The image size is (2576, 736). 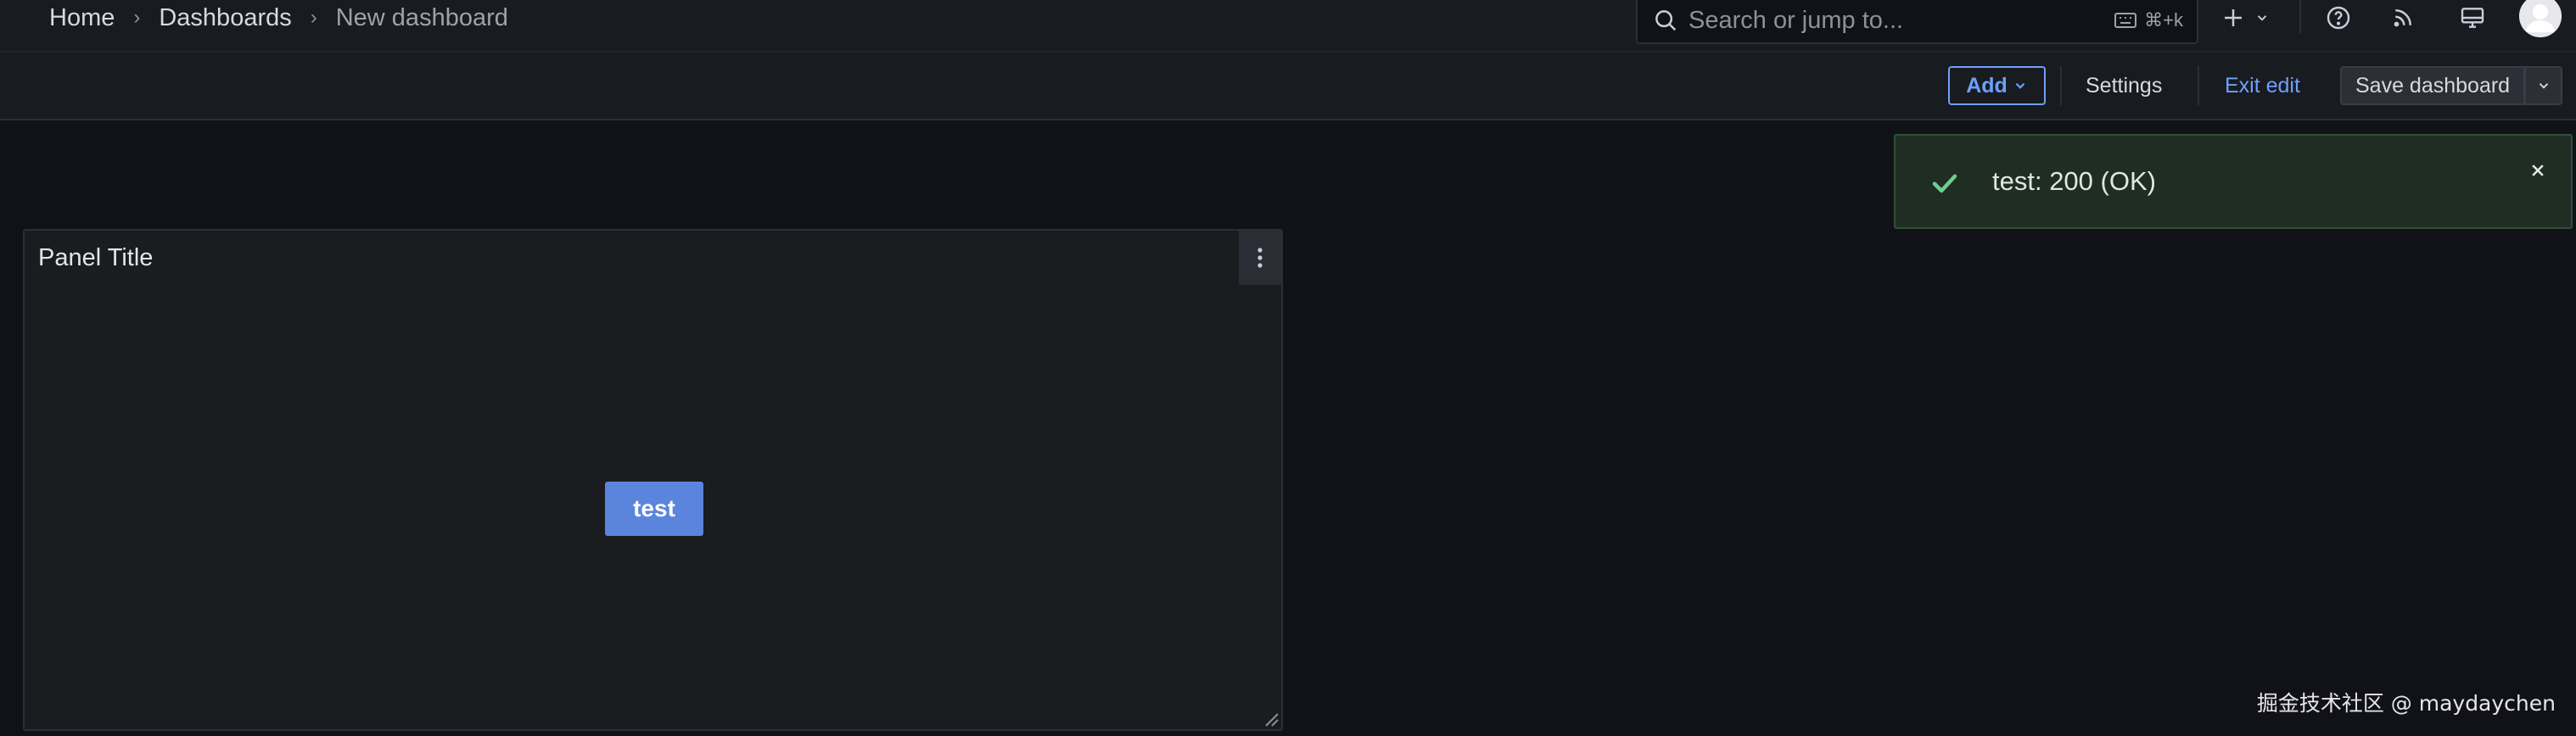 I want to click on dashboard-edit-toolbar: Add Settings Exit edit Save dashboard, so click(x=1288, y=86).